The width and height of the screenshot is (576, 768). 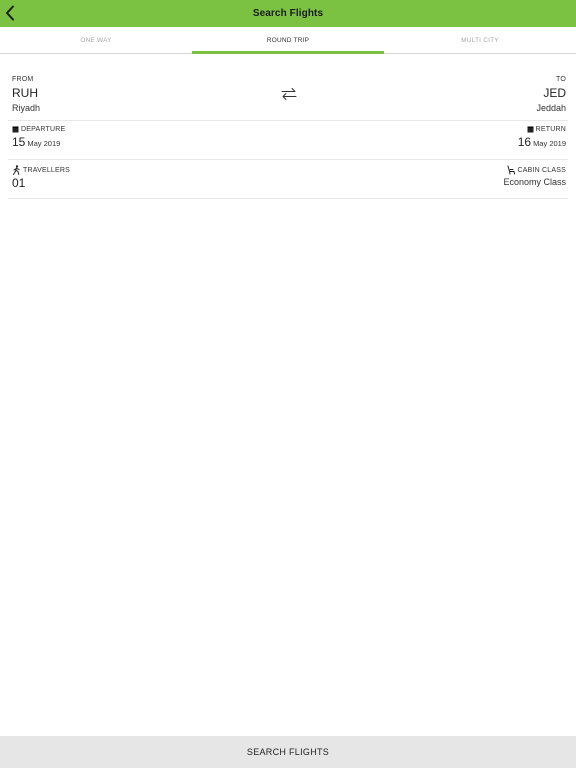 I want to click on travellers-selector: TRAVELLERS 01, so click(x=41, y=177).